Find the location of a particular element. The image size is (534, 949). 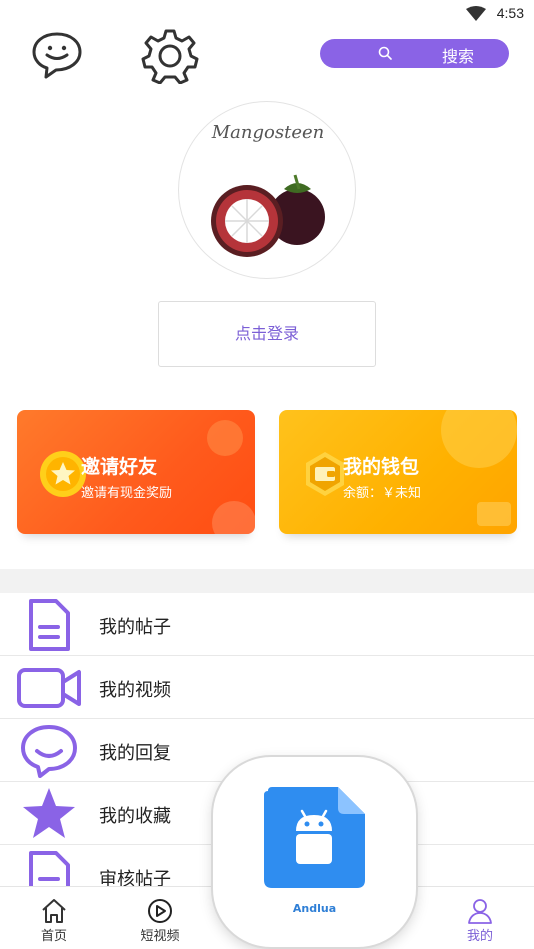

user-icon is located at coordinates (480, 911).